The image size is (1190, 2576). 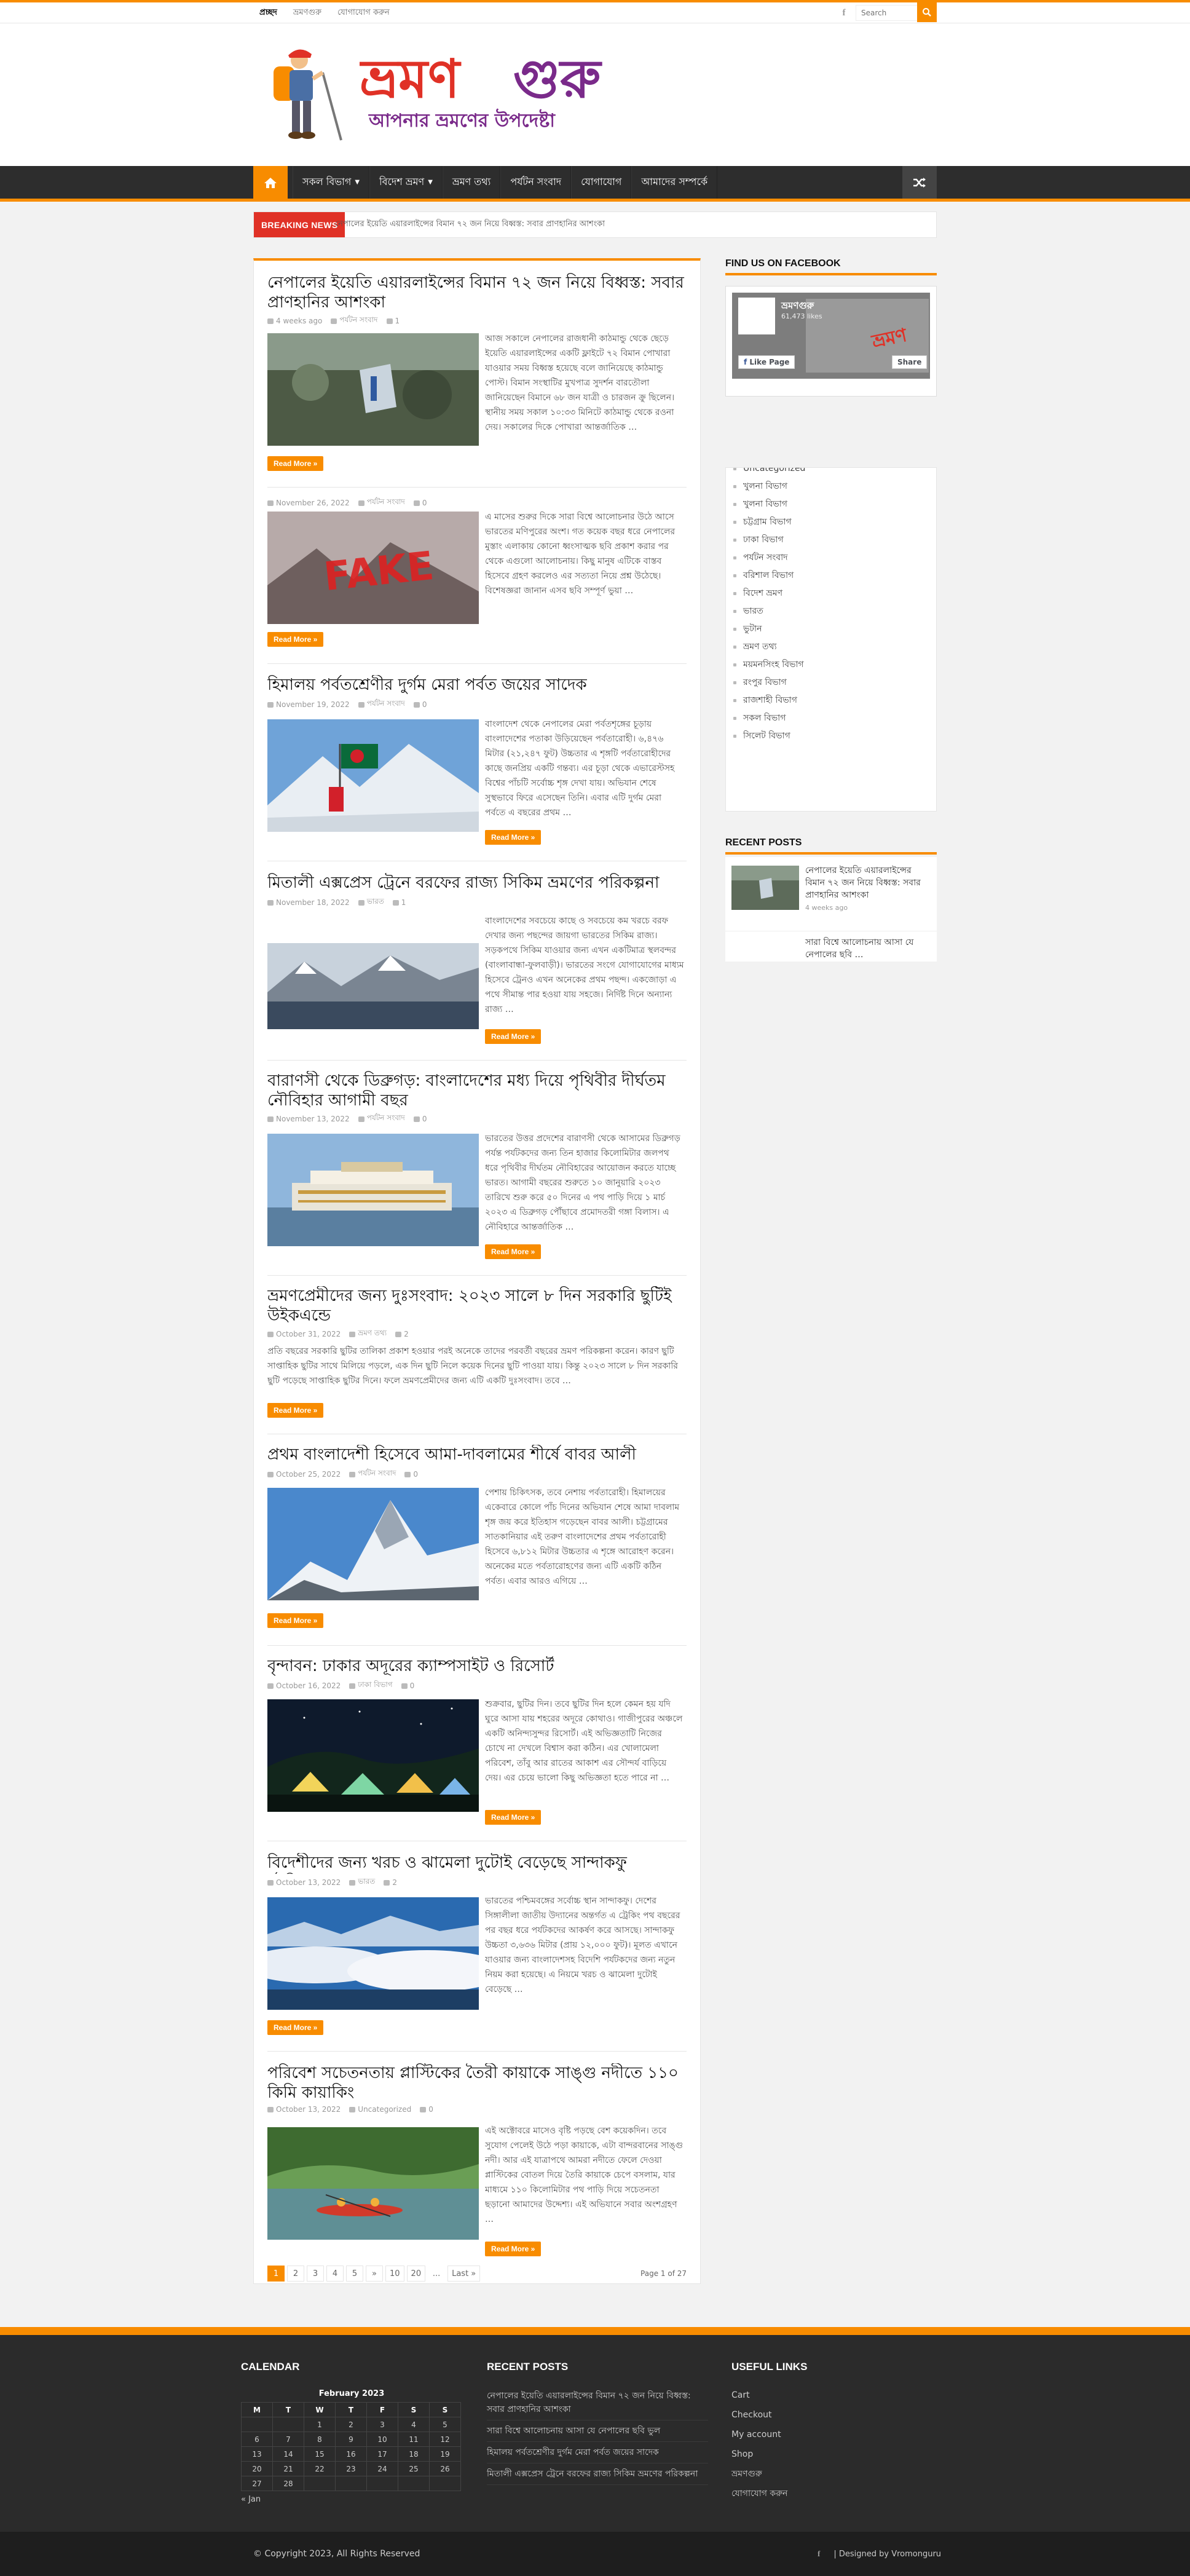 I want to click on post-category: Uncategorized, so click(x=380, y=2109).